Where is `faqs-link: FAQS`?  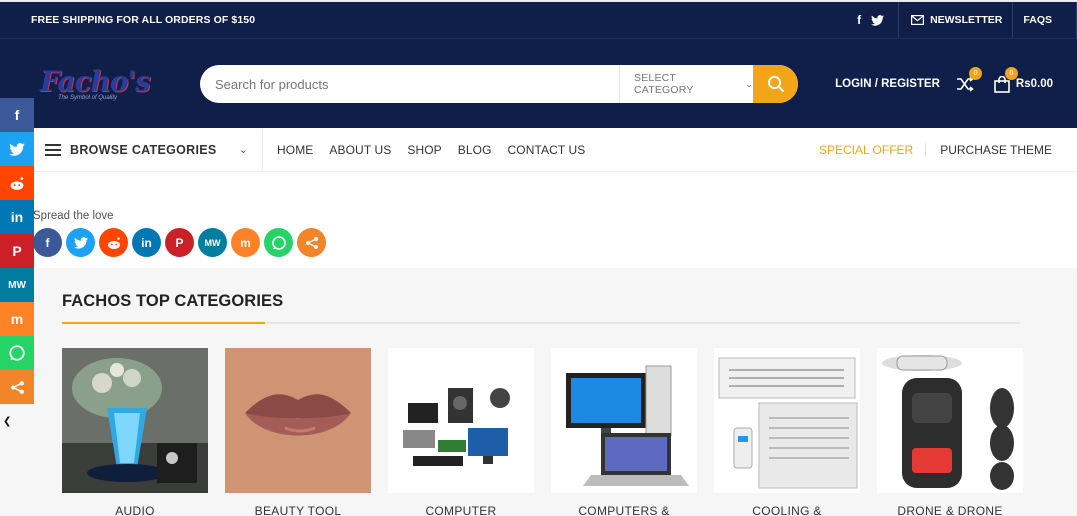 faqs-link: FAQS is located at coordinates (1045, 20).